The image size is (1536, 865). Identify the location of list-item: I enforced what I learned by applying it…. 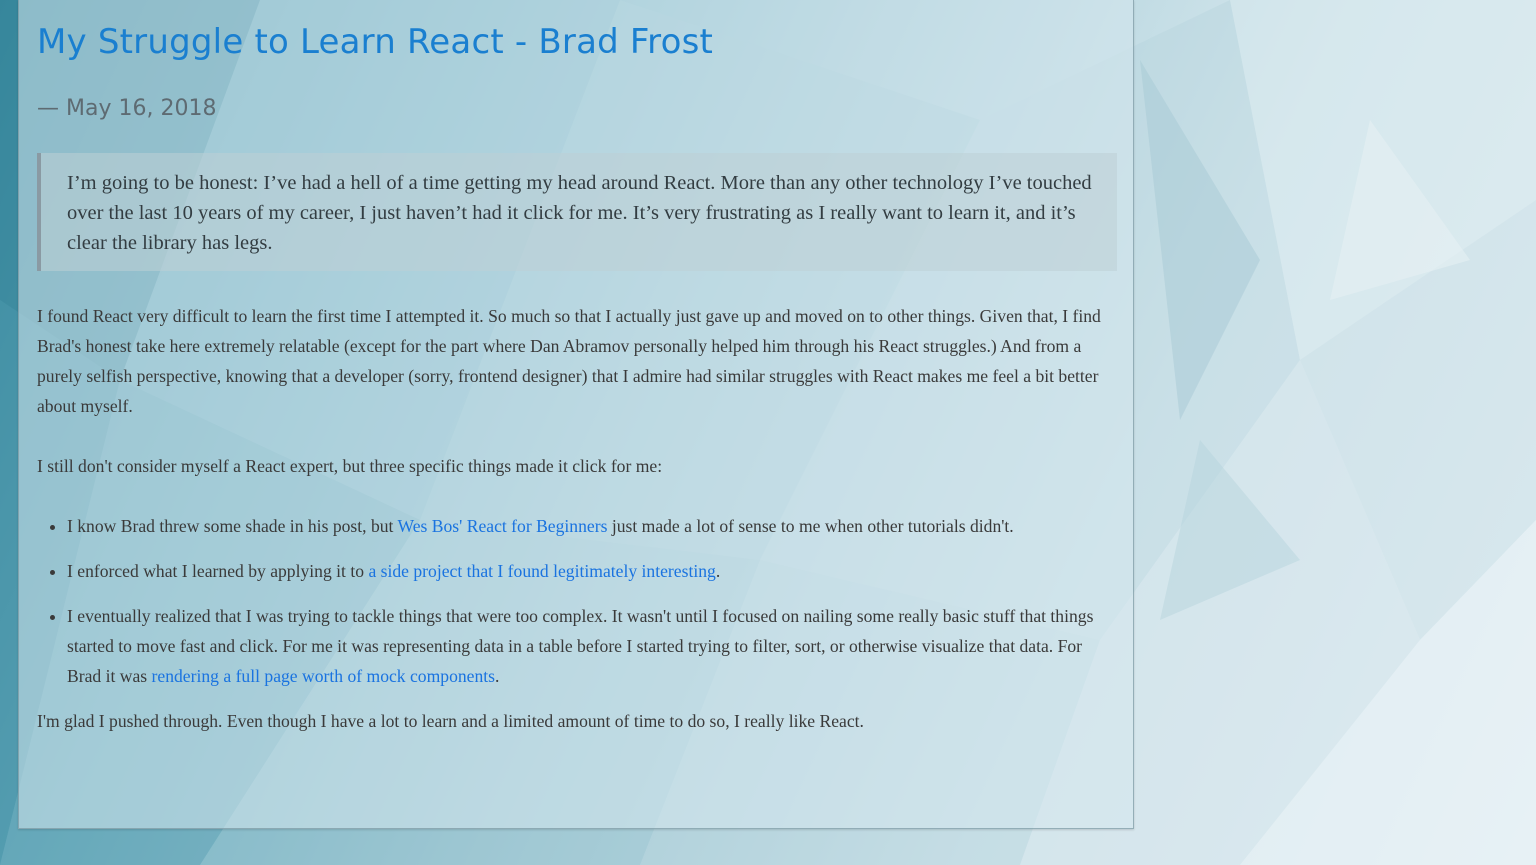
(592, 571).